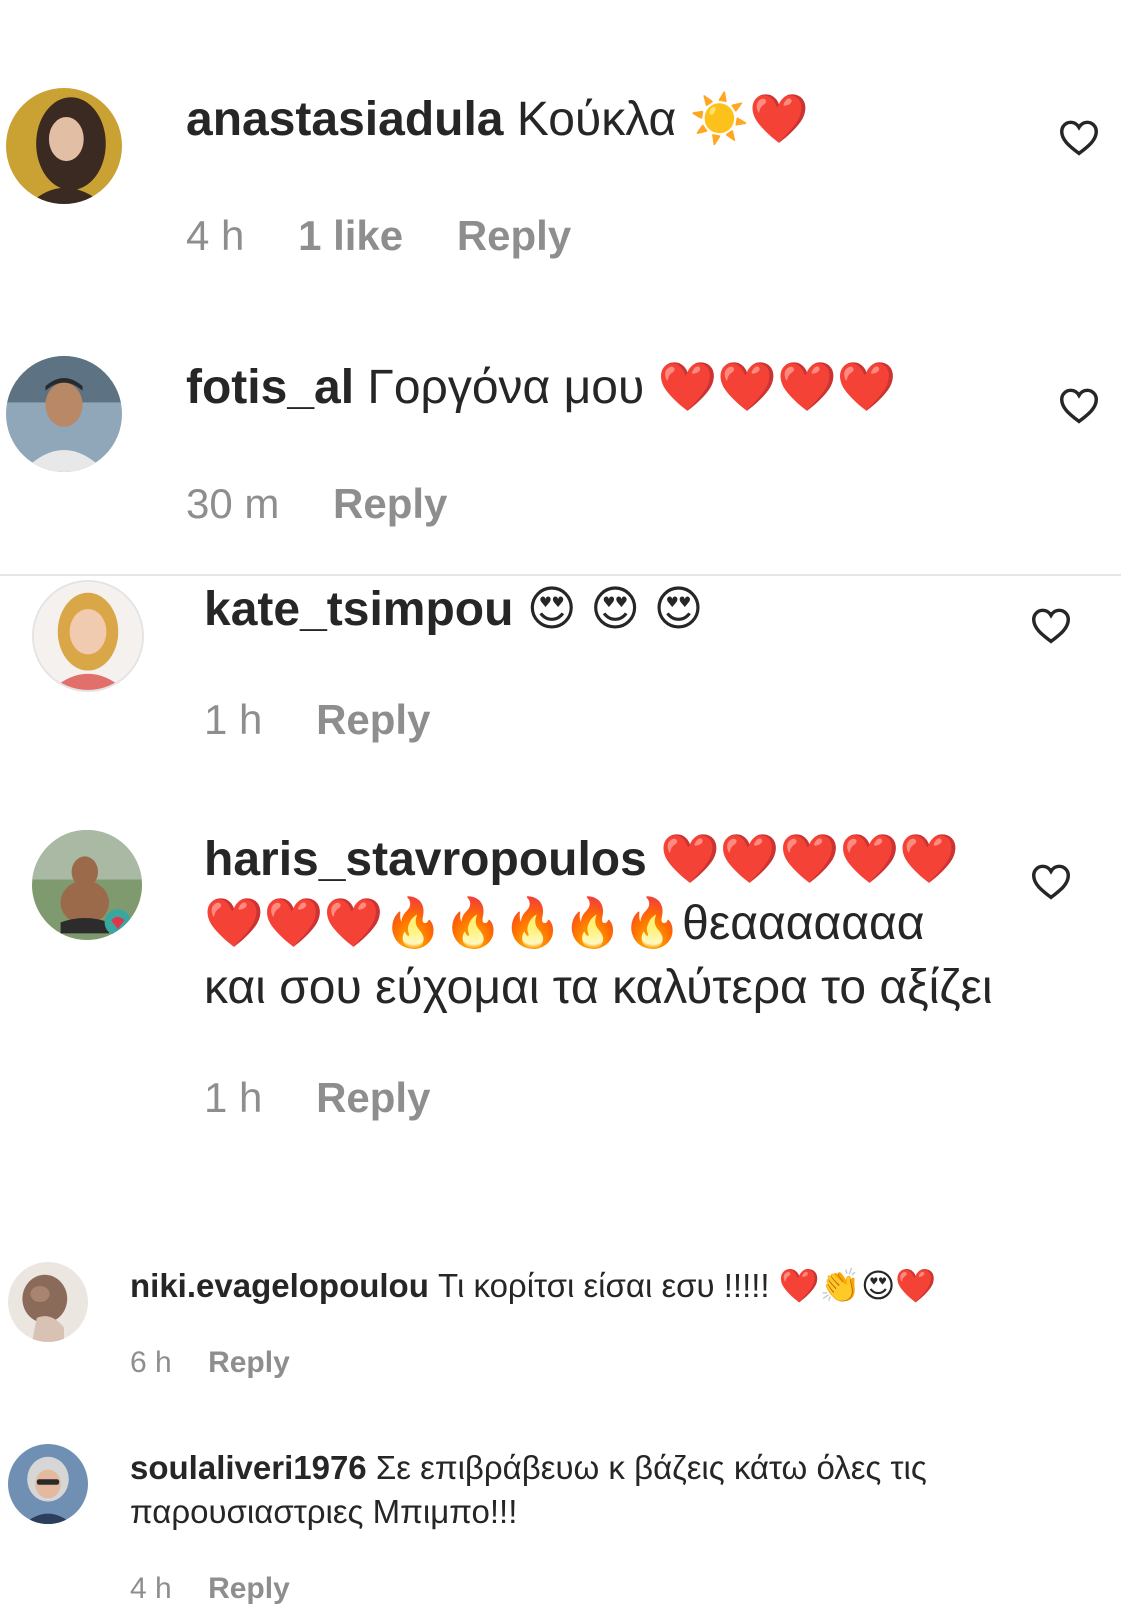 This screenshot has height=1618, width=1121. I want to click on comment-text: Κούκλα ☀️❤️, so click(663, 119).